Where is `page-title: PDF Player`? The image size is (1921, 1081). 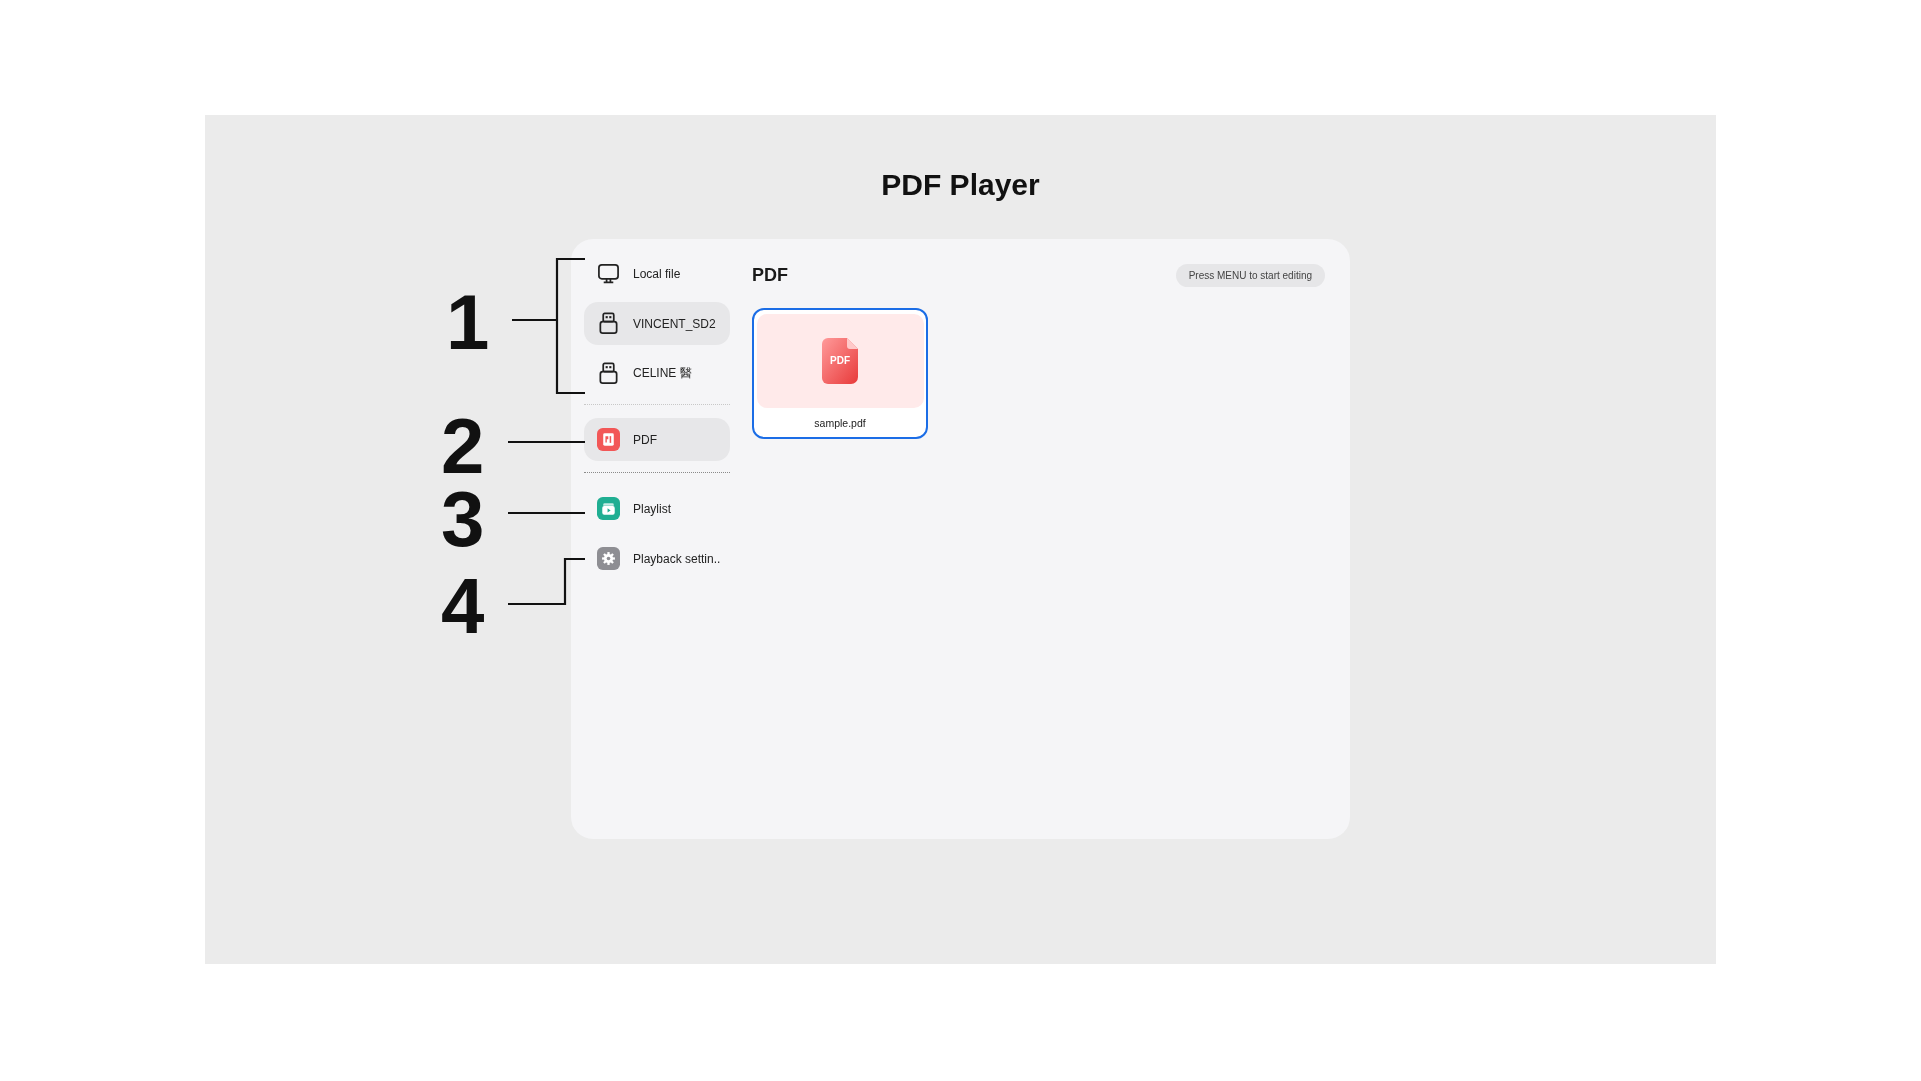
page-title: PDF Player is located at coordinates (960, 185).